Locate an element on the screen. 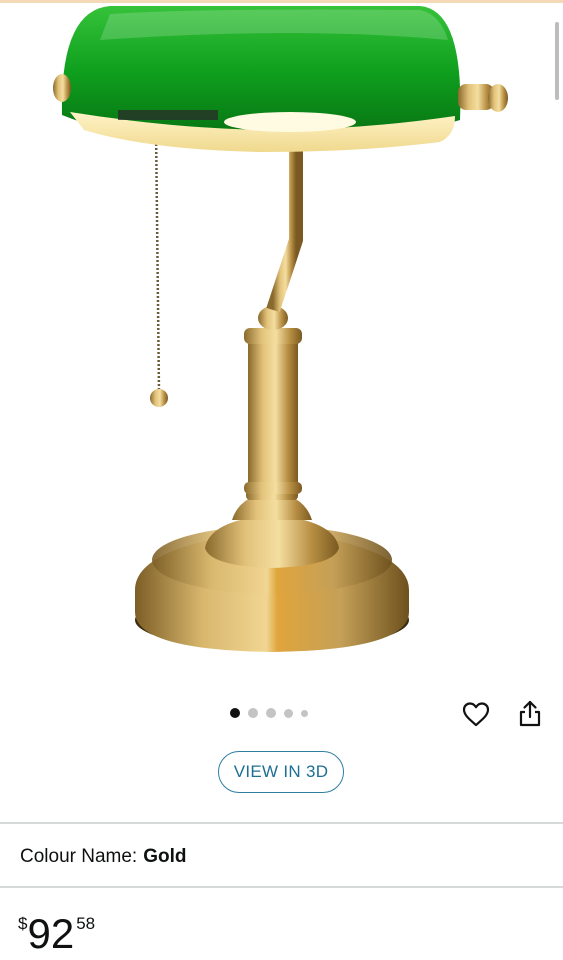 This screenshot has height=960, width=563. carousel-dots is located at coordinates (269, 713).